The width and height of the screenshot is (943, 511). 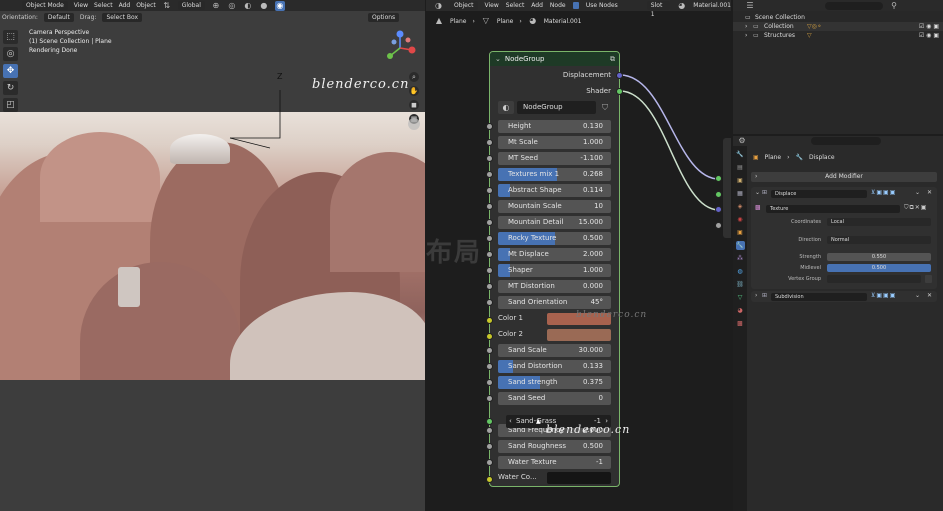 I want to click on socket-shader-out, so click(x=619, y=91).